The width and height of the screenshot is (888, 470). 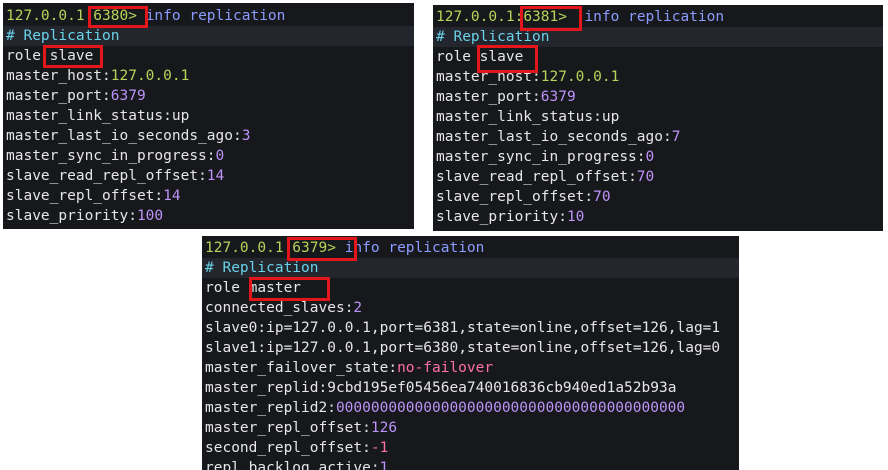 What do you see at coordinates (558, 137) in the screenshot?
I see `row-master-last-io-seconds-ago: master_last_io_seconds_ago:7` at bounding box center [558, 137].